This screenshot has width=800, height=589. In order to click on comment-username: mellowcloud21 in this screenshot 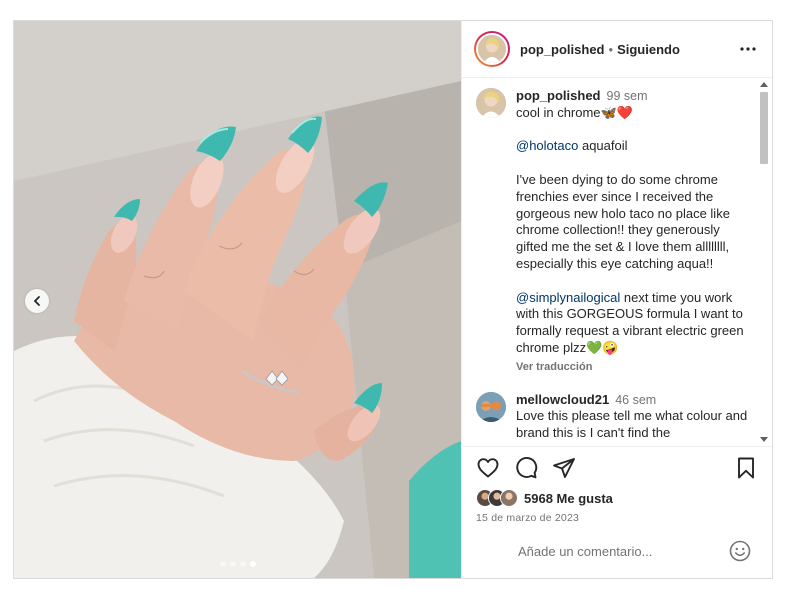, I will do `click(562, 400)`.